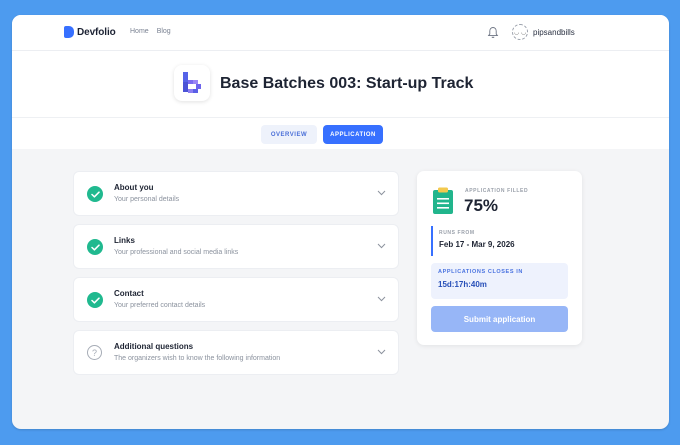 The image size is (680, 445). I want to click on nav-home-link: Home, so click(139, 31).